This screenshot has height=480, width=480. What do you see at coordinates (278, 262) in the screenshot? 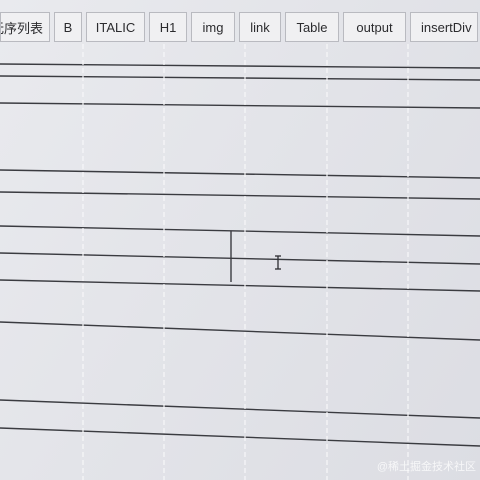
I see `text-cursor-icon` at bounding box center [278, 262].